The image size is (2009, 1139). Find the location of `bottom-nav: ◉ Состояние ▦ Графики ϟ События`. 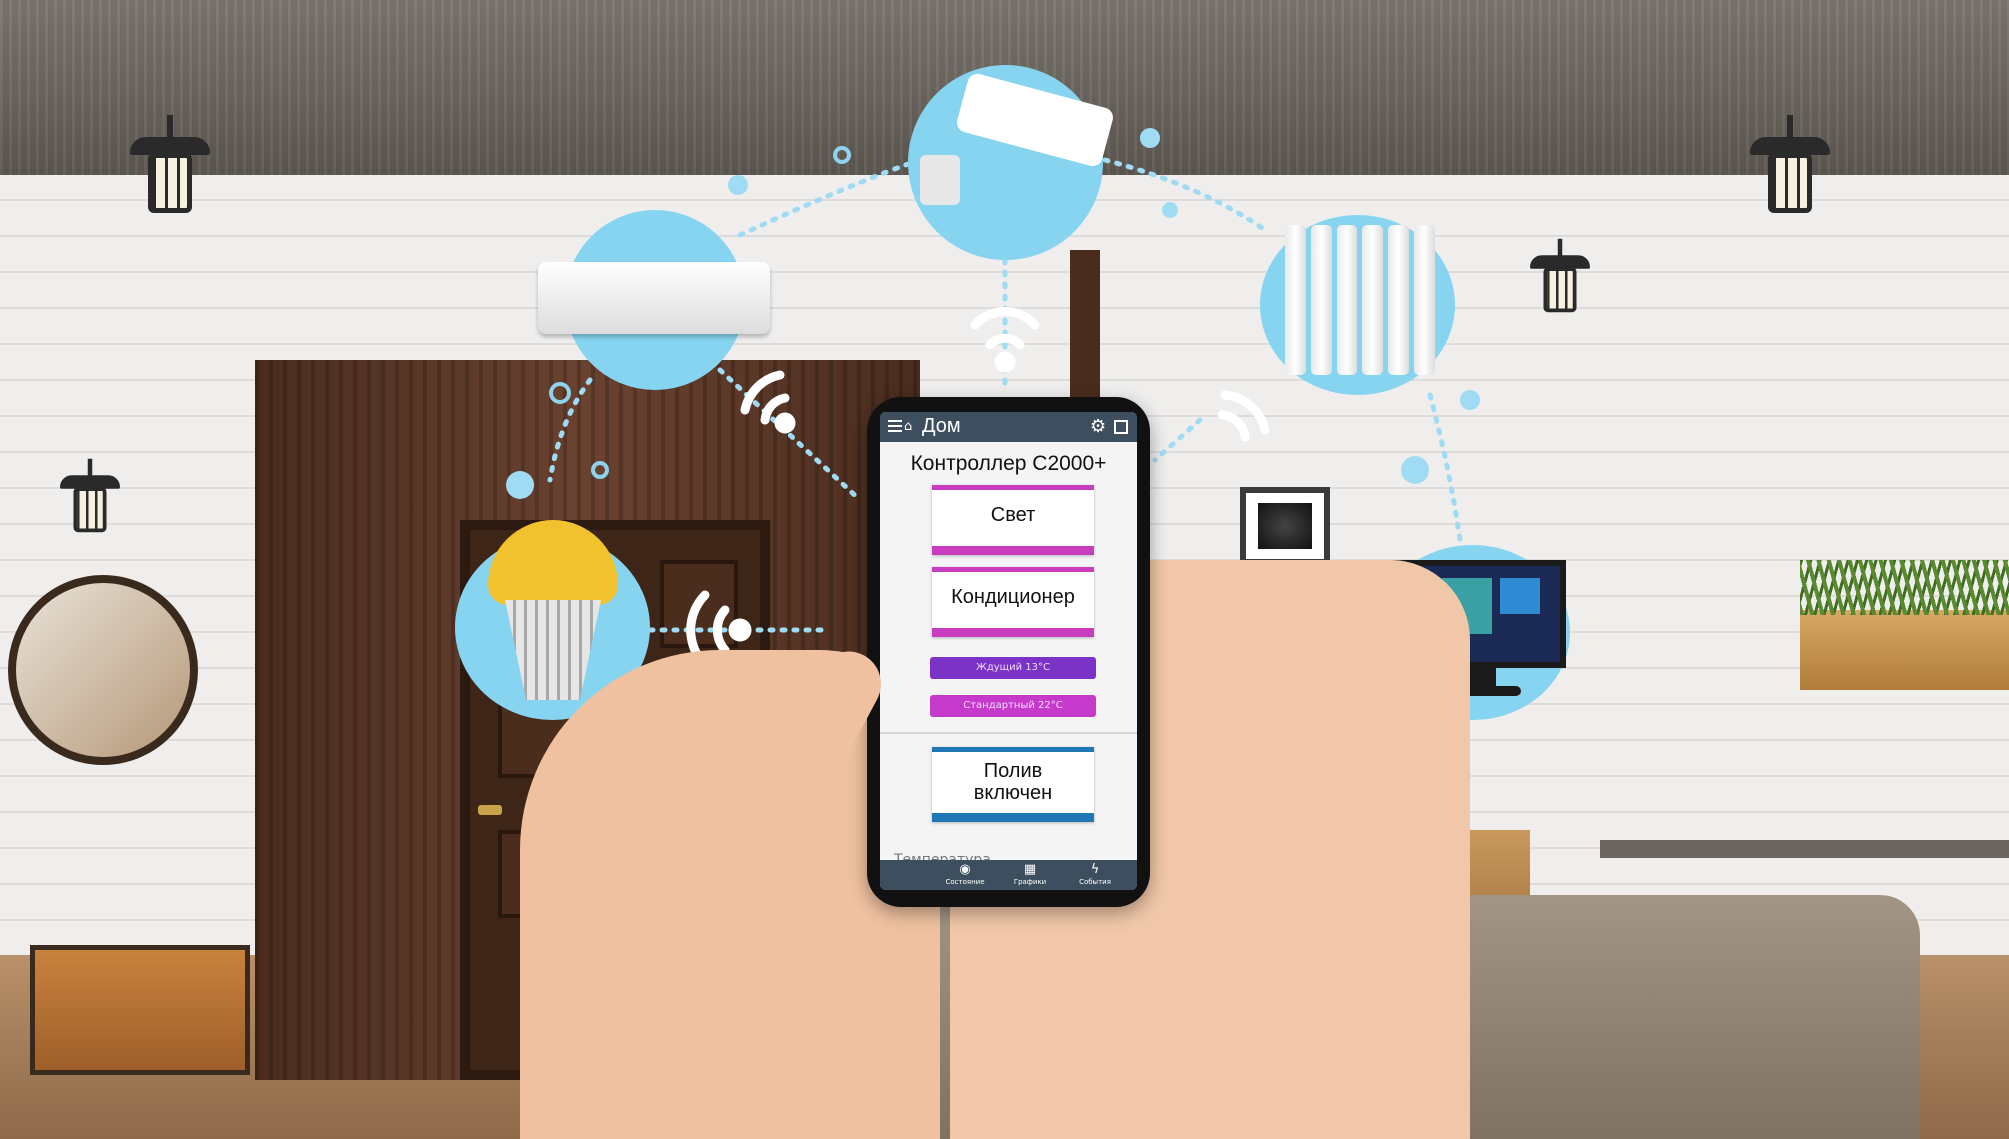

bottom-nav: ◉ Состояние ▦ Графики ϟ События is located at coordinates (1008, 875).